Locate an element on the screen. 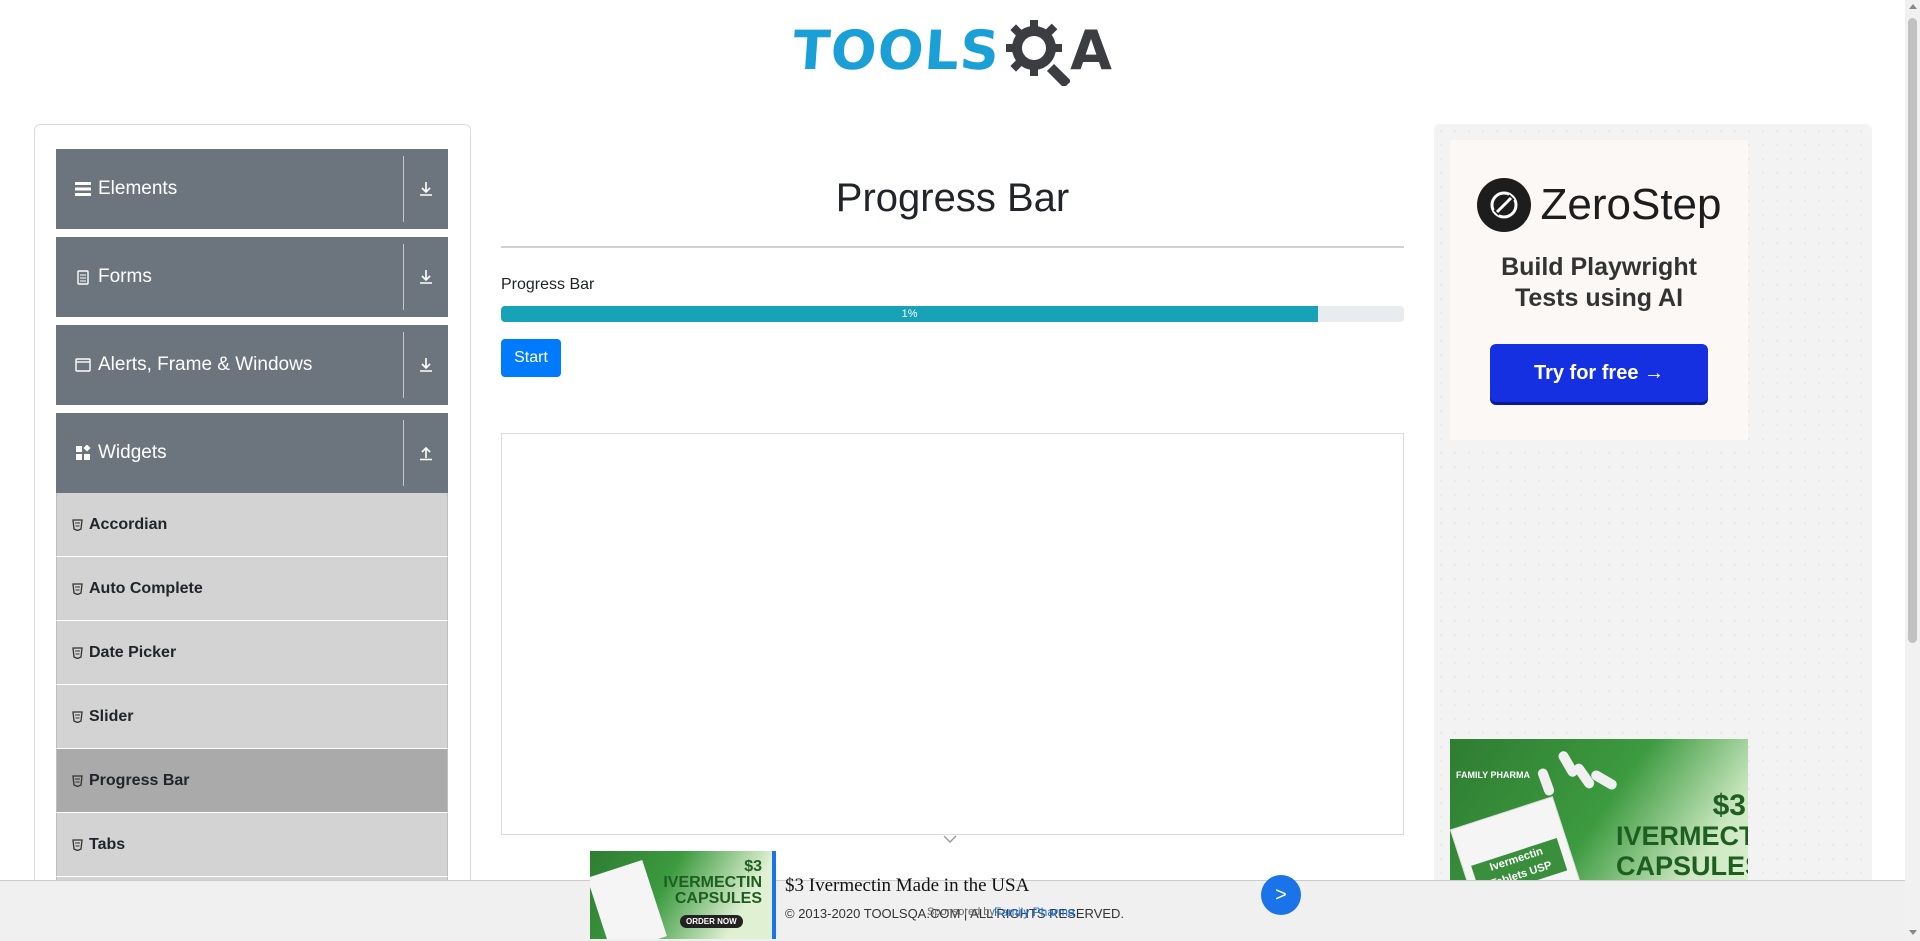 This screenshot has height=941, width=1920. logo-a-text: A is located at coordinates (1091, 50).